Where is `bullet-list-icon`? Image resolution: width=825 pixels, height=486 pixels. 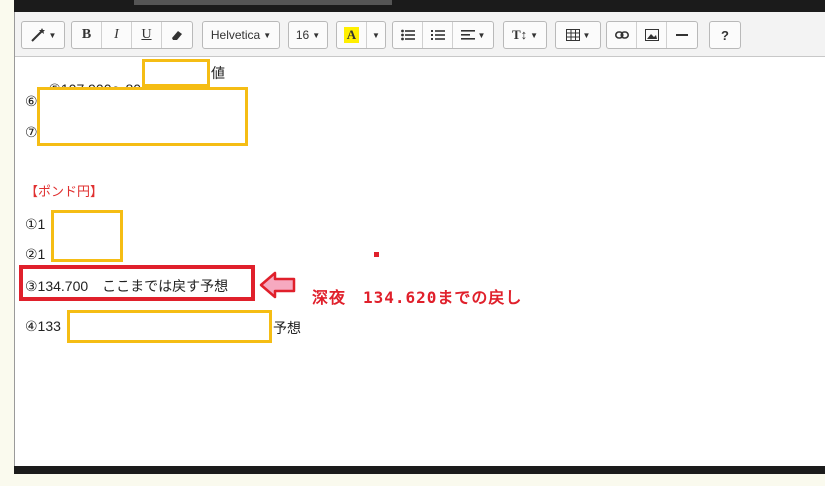 bullet-list-icon is located at coordinates (407, 35).